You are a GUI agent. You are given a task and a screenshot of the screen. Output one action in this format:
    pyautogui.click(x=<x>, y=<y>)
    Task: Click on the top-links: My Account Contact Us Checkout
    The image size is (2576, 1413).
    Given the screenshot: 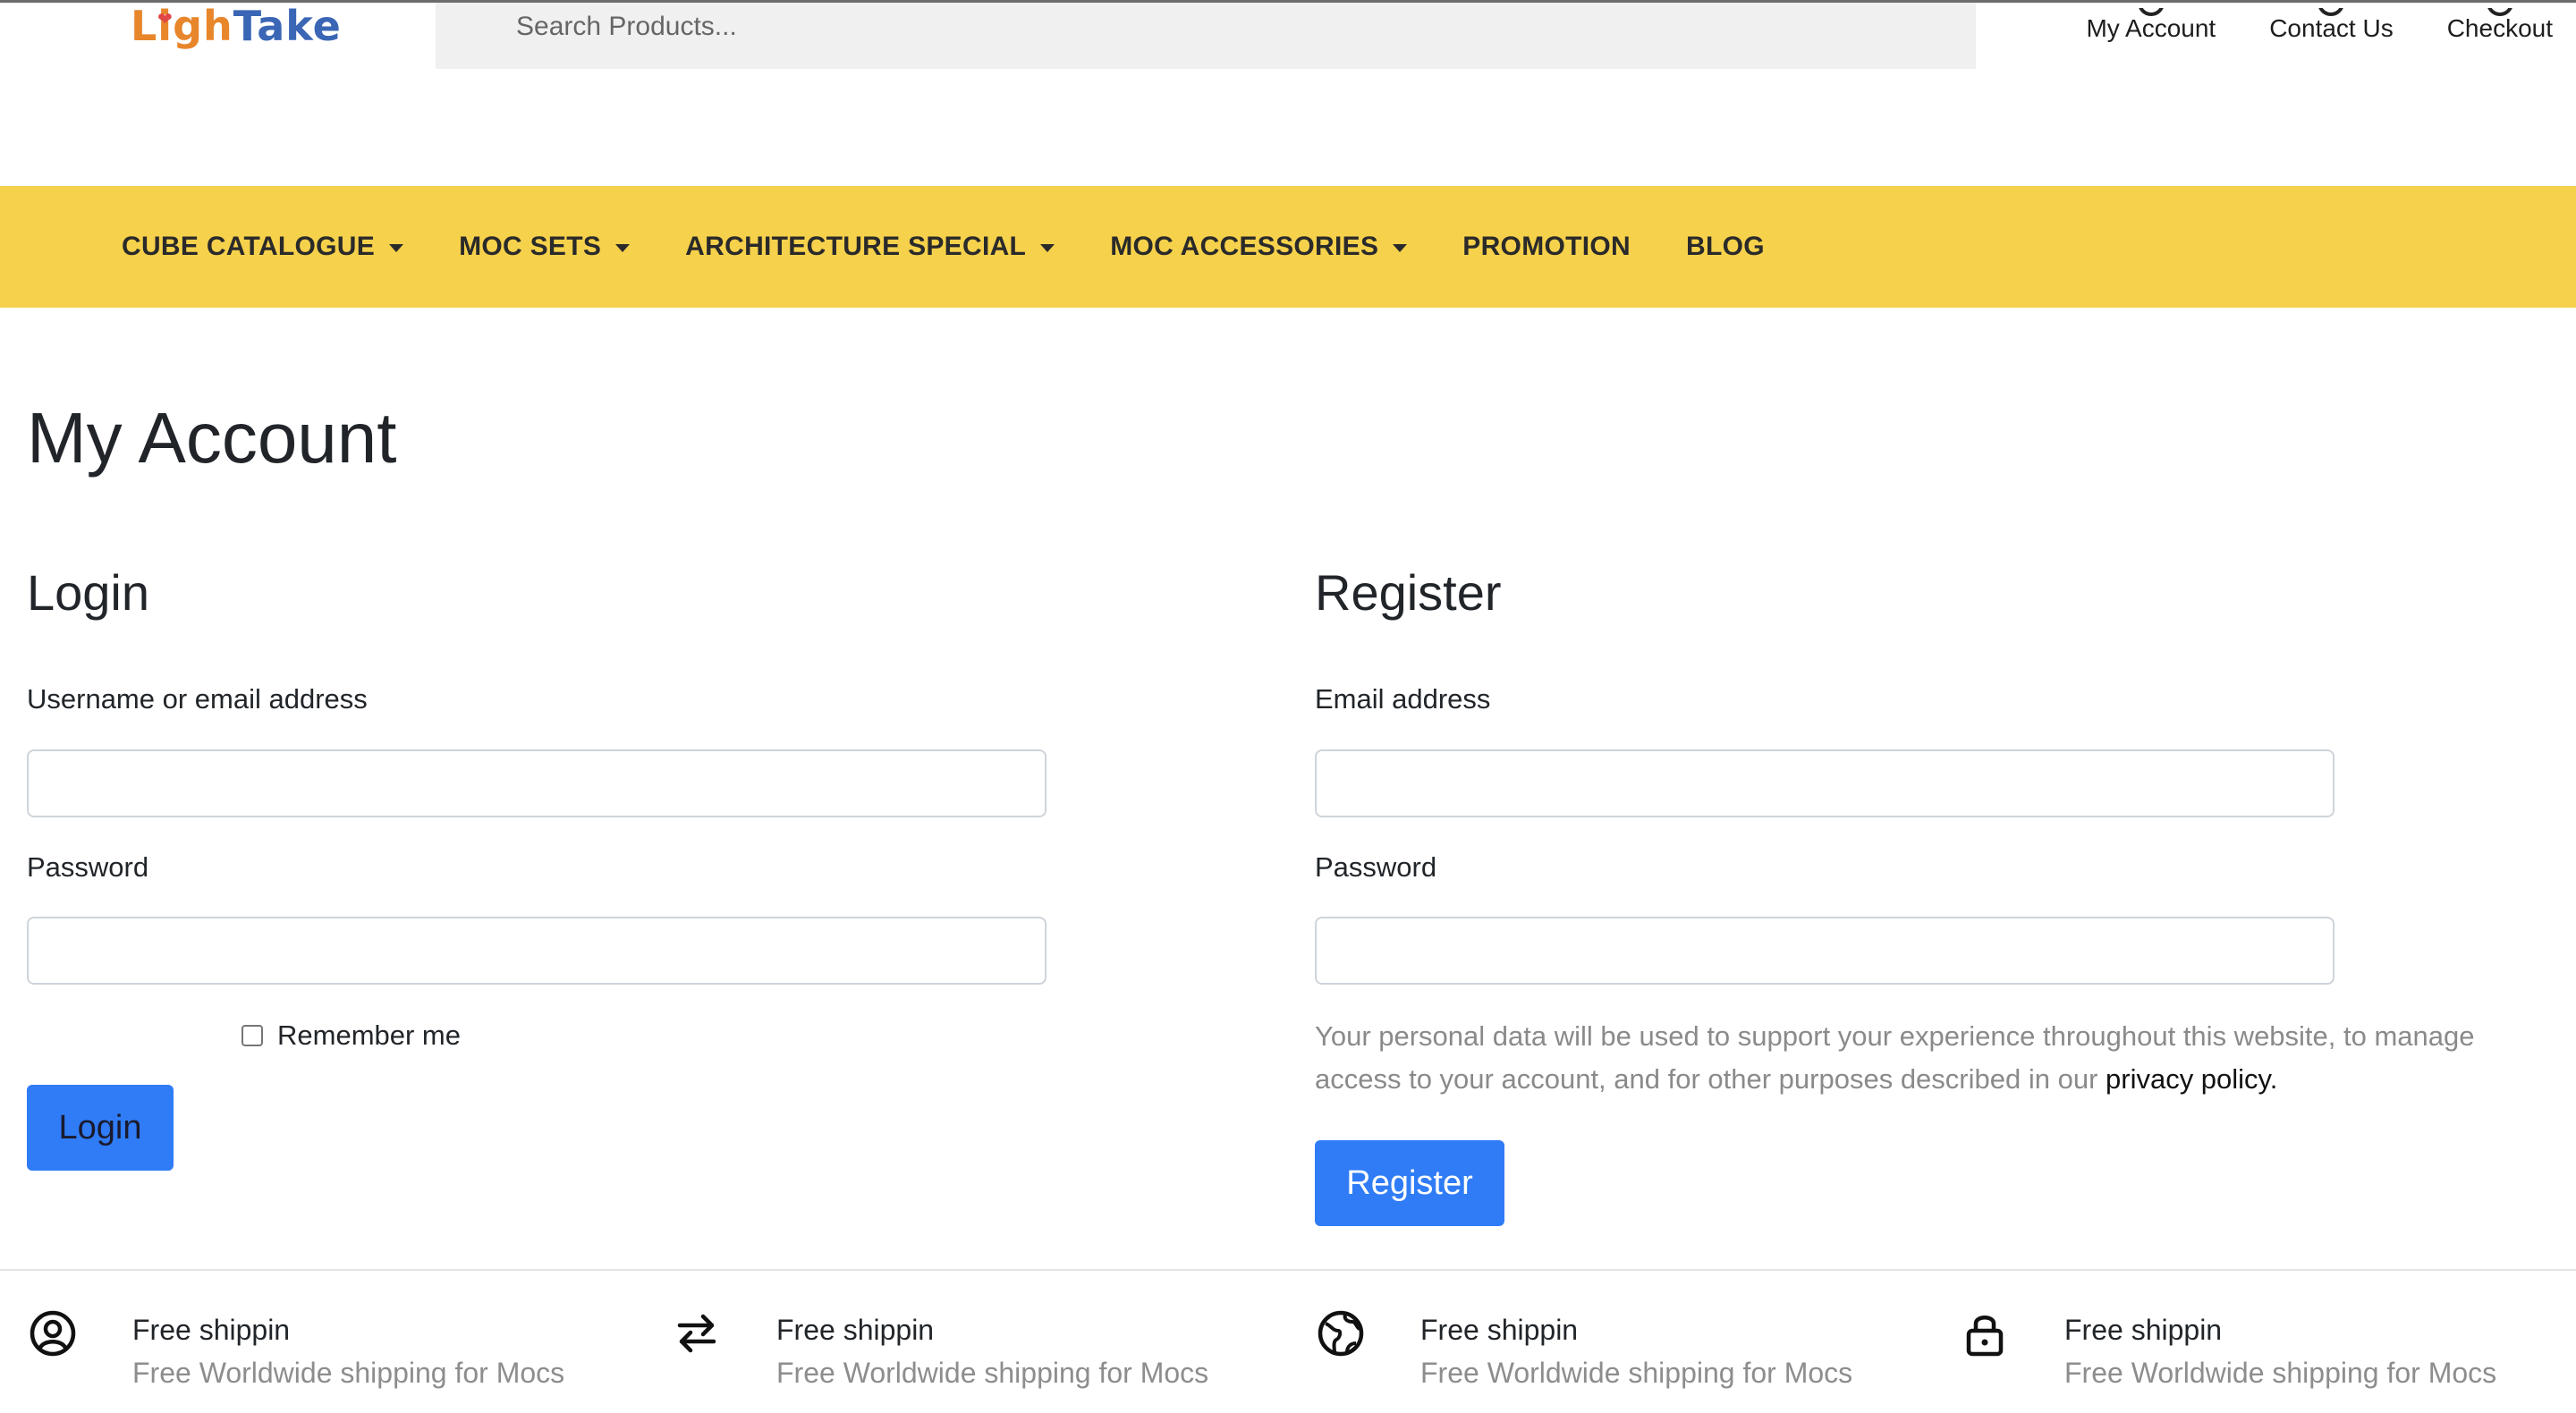 What is the action you would take?
    pyautogui.click(x=2319, y=26)
    